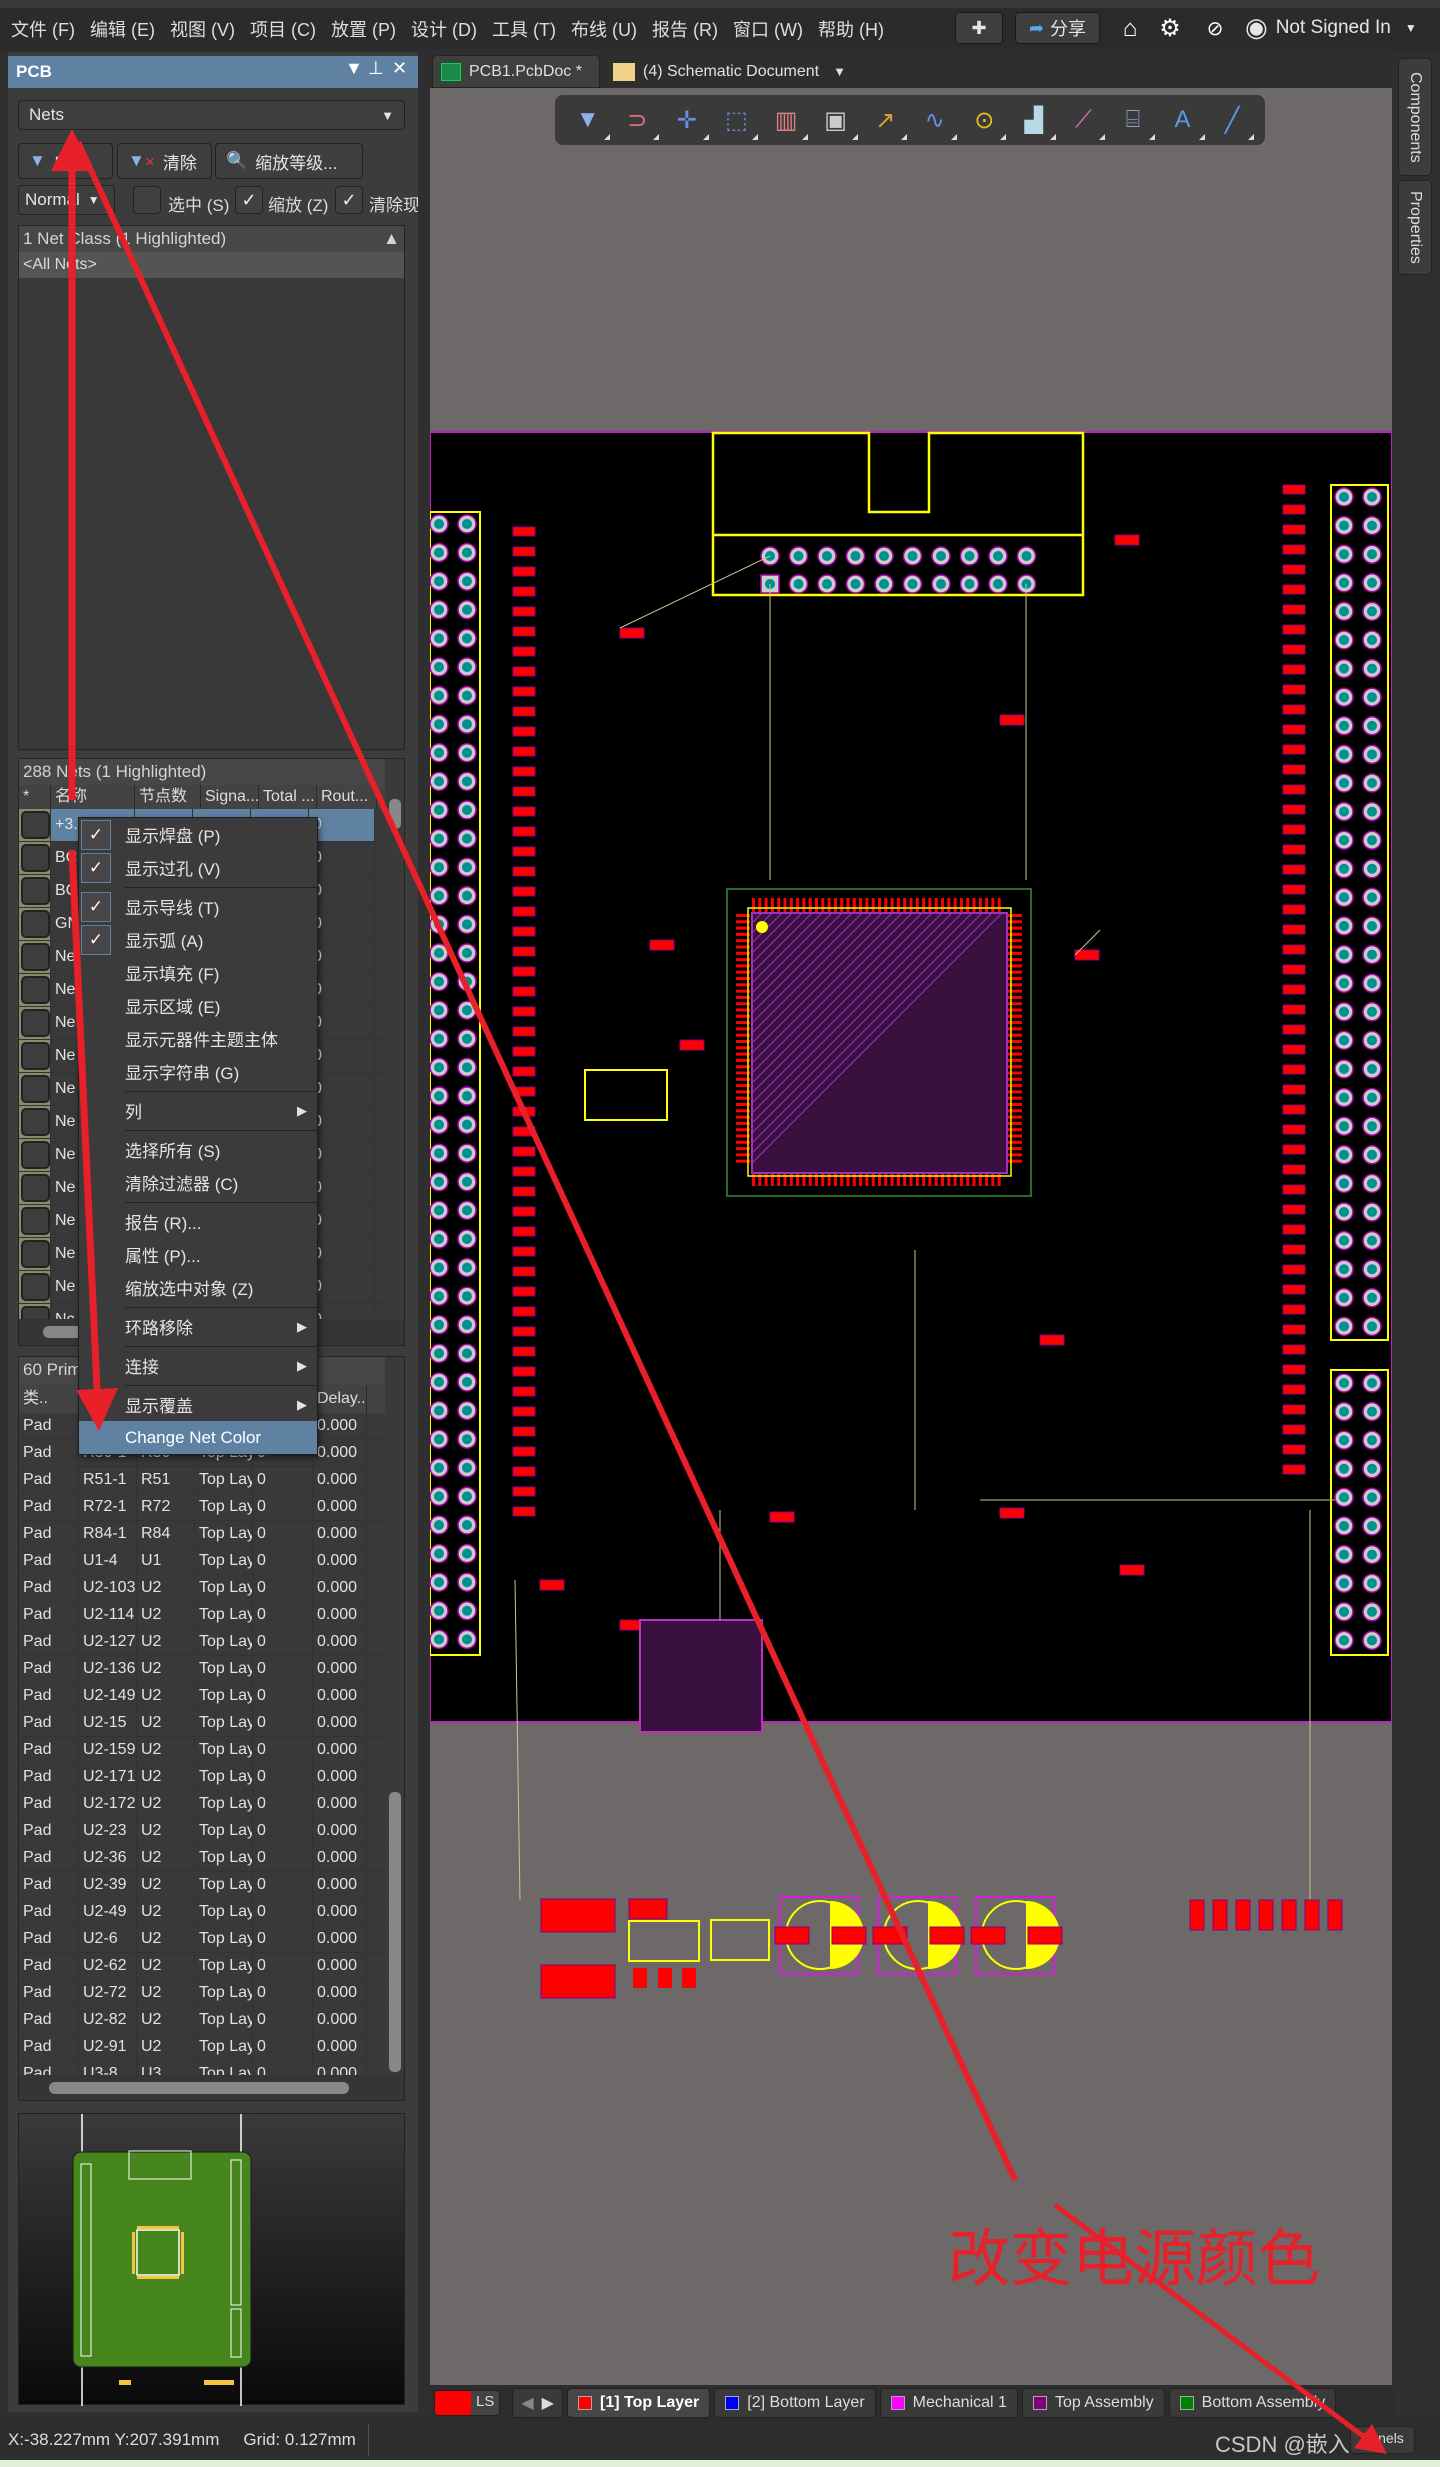  Describe the element at coordinates (527, 2403) in the screenshot. I see `chevron-left-icon: ◀` at that location.